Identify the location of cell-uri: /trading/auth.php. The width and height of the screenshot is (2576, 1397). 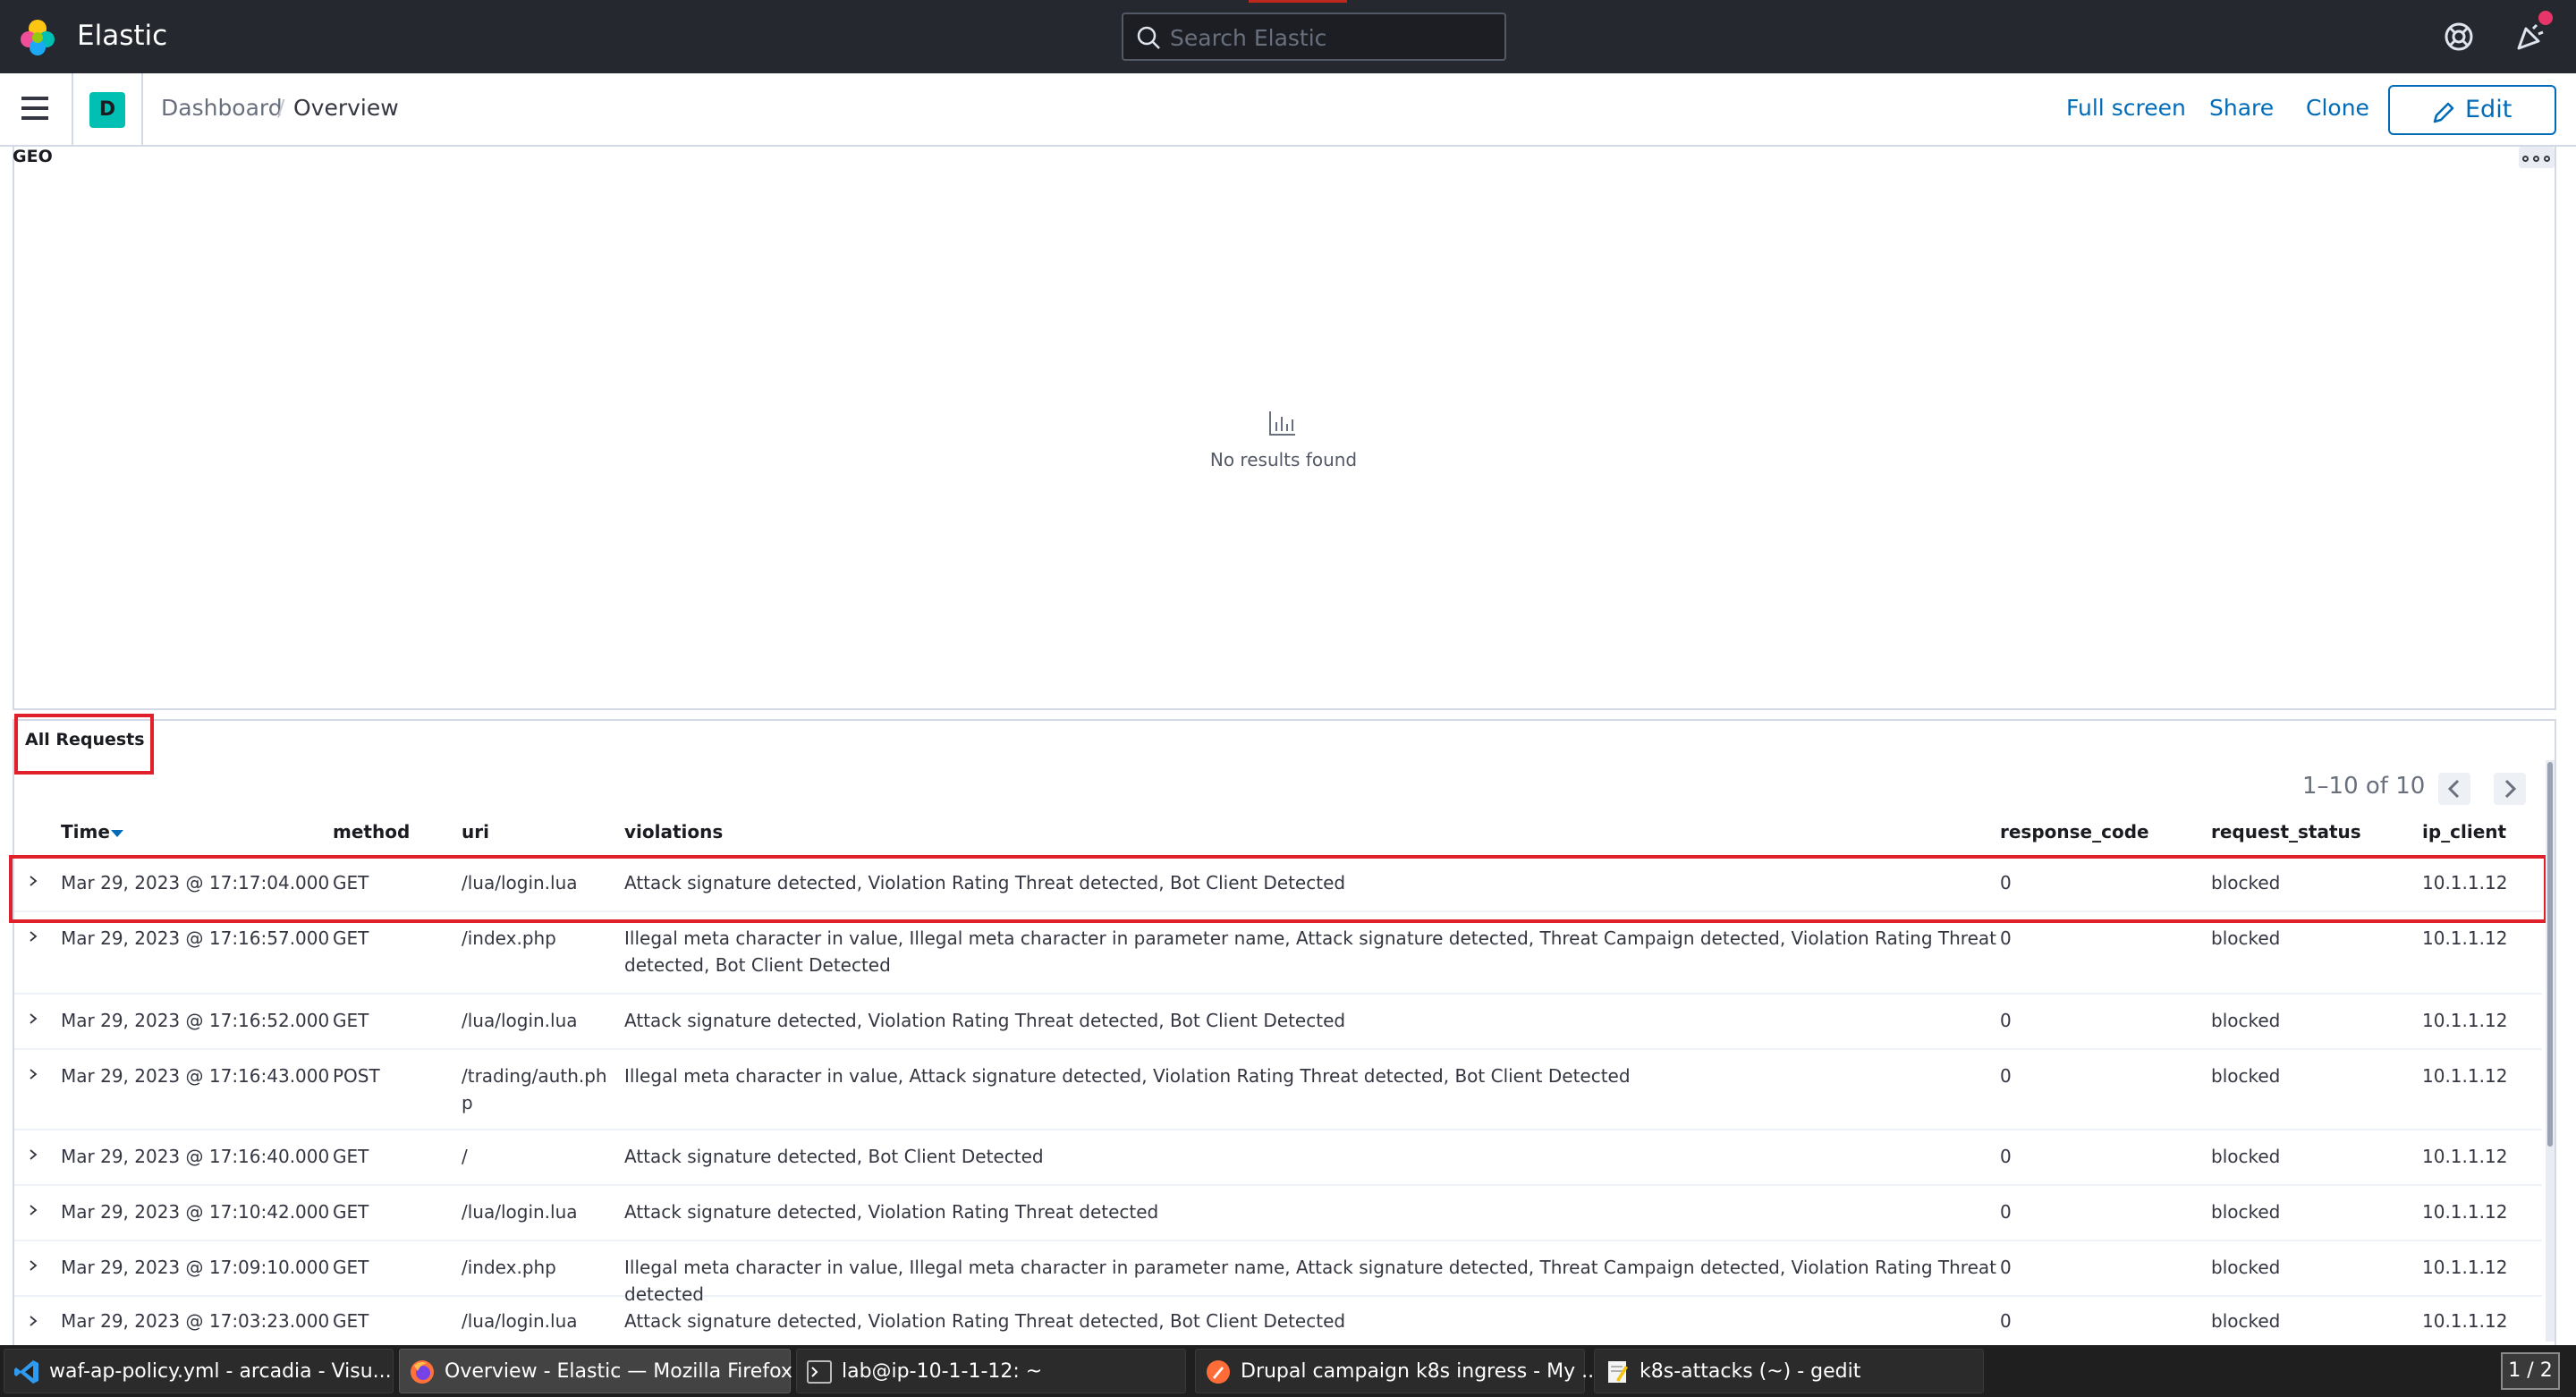
(534, 1089).